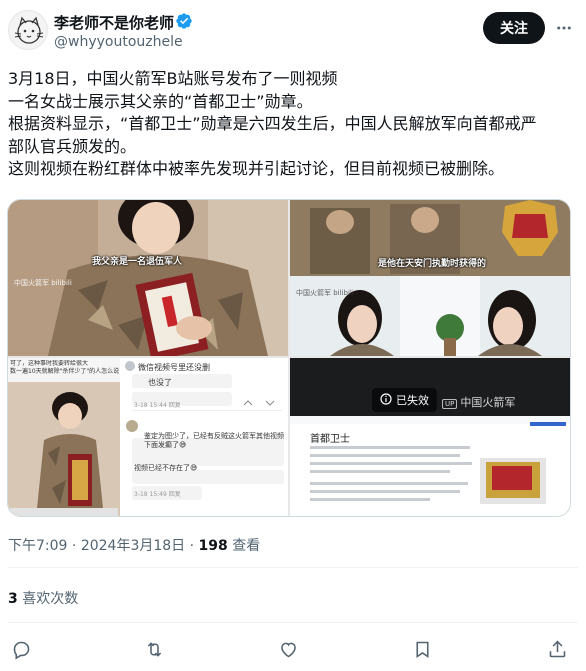 The height and width of the screenshot is (671, 586). Describe the element at coordinates (157, 405) in the screenshot. I see `chat-timestamp: 3-18 15:44 回复` at that location.